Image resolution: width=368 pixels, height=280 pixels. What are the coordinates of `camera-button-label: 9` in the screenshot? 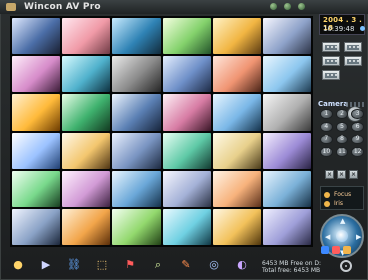 It's located at (357, 139).